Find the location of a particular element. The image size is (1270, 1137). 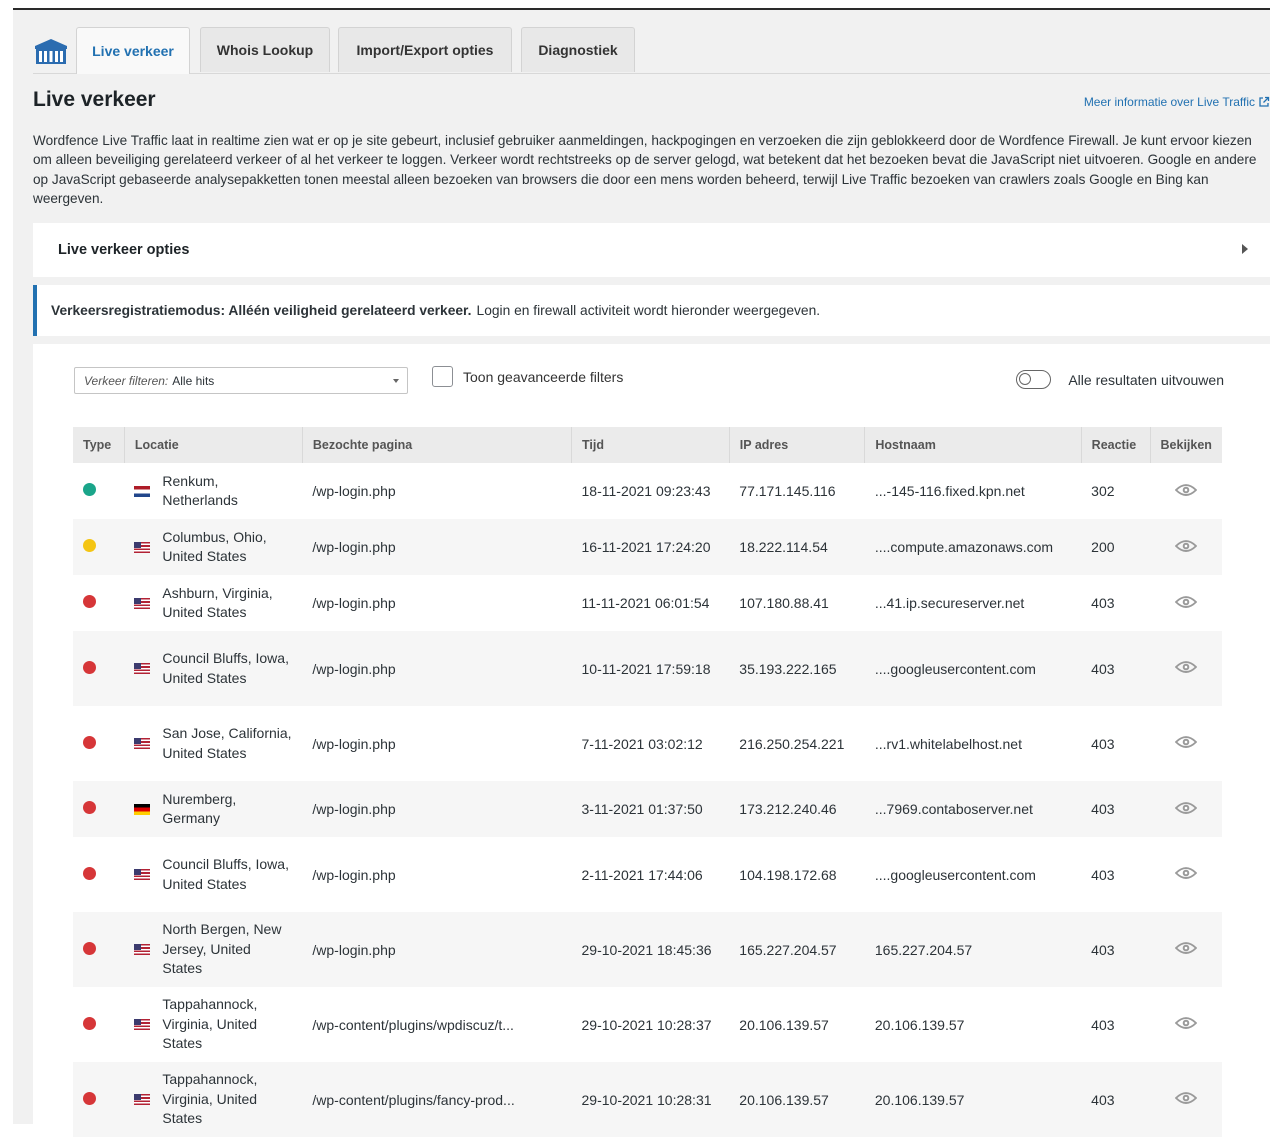

advanced-filters-label: Toon geavanceerde filters is located at coordinates (543, 376).